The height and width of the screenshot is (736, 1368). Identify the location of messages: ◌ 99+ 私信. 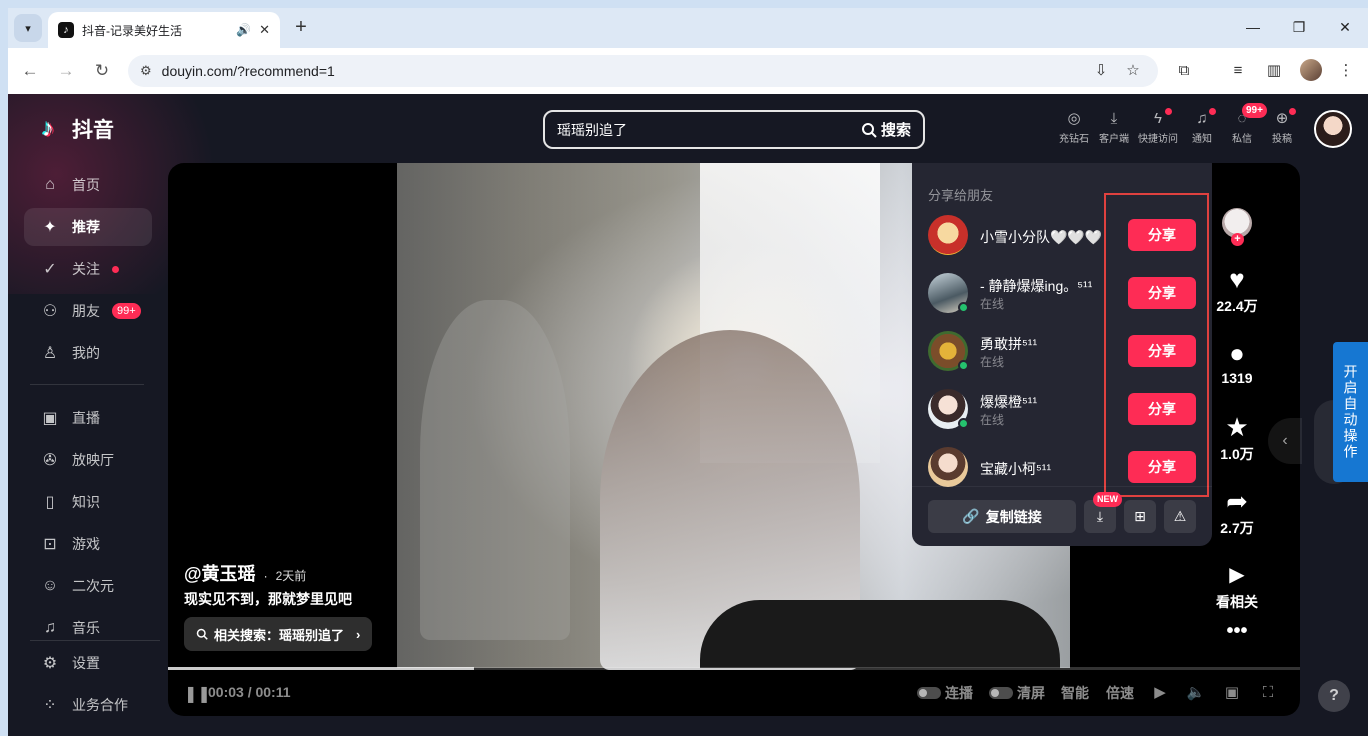
(1243, 126).